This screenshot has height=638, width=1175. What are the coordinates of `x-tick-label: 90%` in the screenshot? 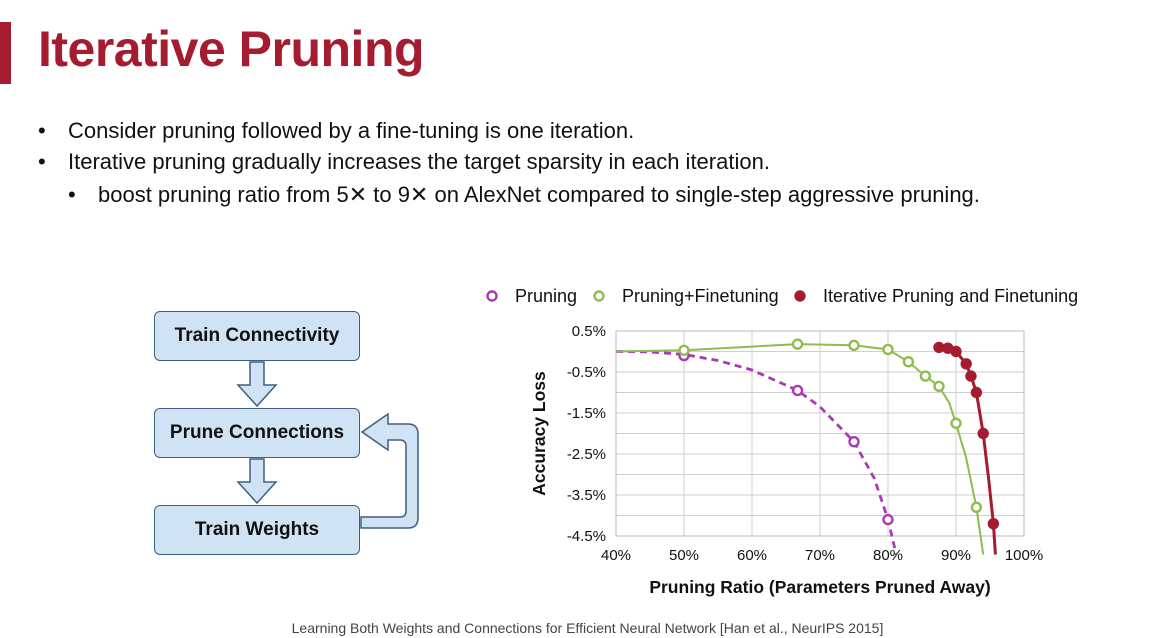 It's located at (956, 555).